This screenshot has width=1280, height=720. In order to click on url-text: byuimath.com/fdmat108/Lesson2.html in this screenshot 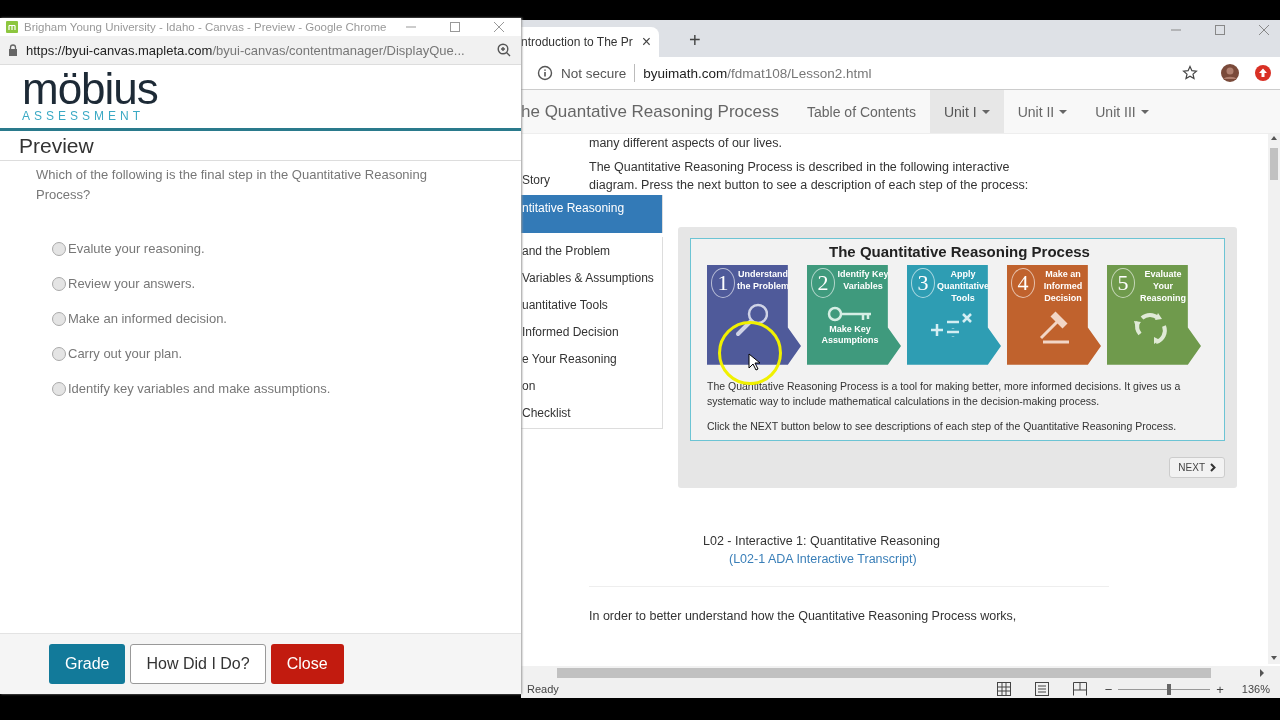, I will do `click(757, 73)`.